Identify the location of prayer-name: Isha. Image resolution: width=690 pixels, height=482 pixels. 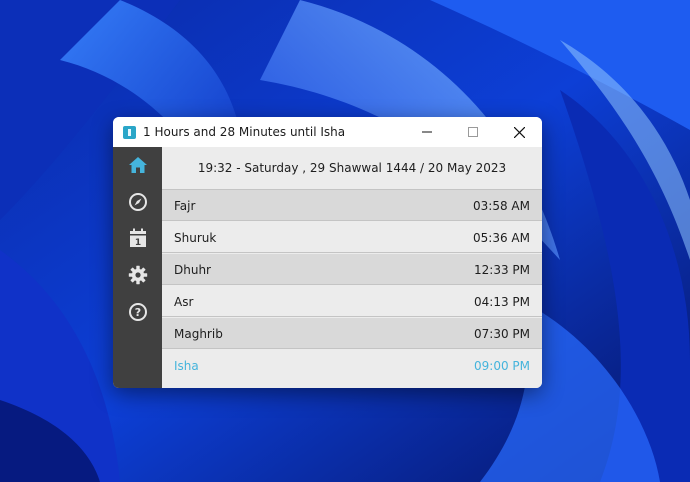
(186, 366).